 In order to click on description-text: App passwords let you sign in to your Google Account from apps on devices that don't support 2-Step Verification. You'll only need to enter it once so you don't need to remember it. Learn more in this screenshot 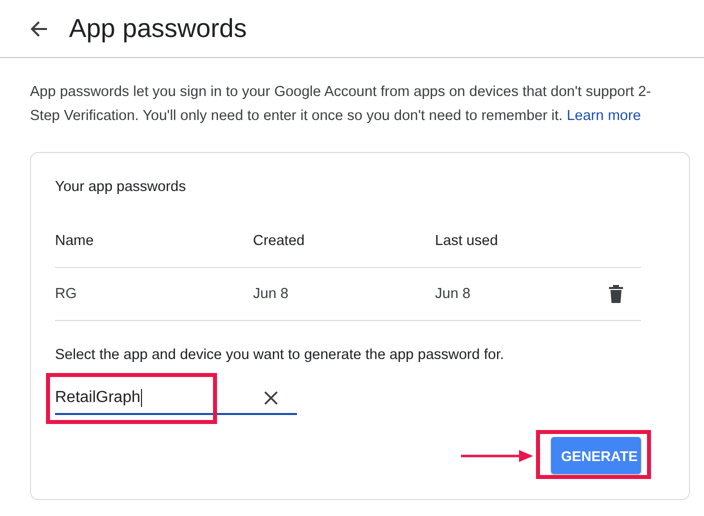, I will do `click(341, 104)`.